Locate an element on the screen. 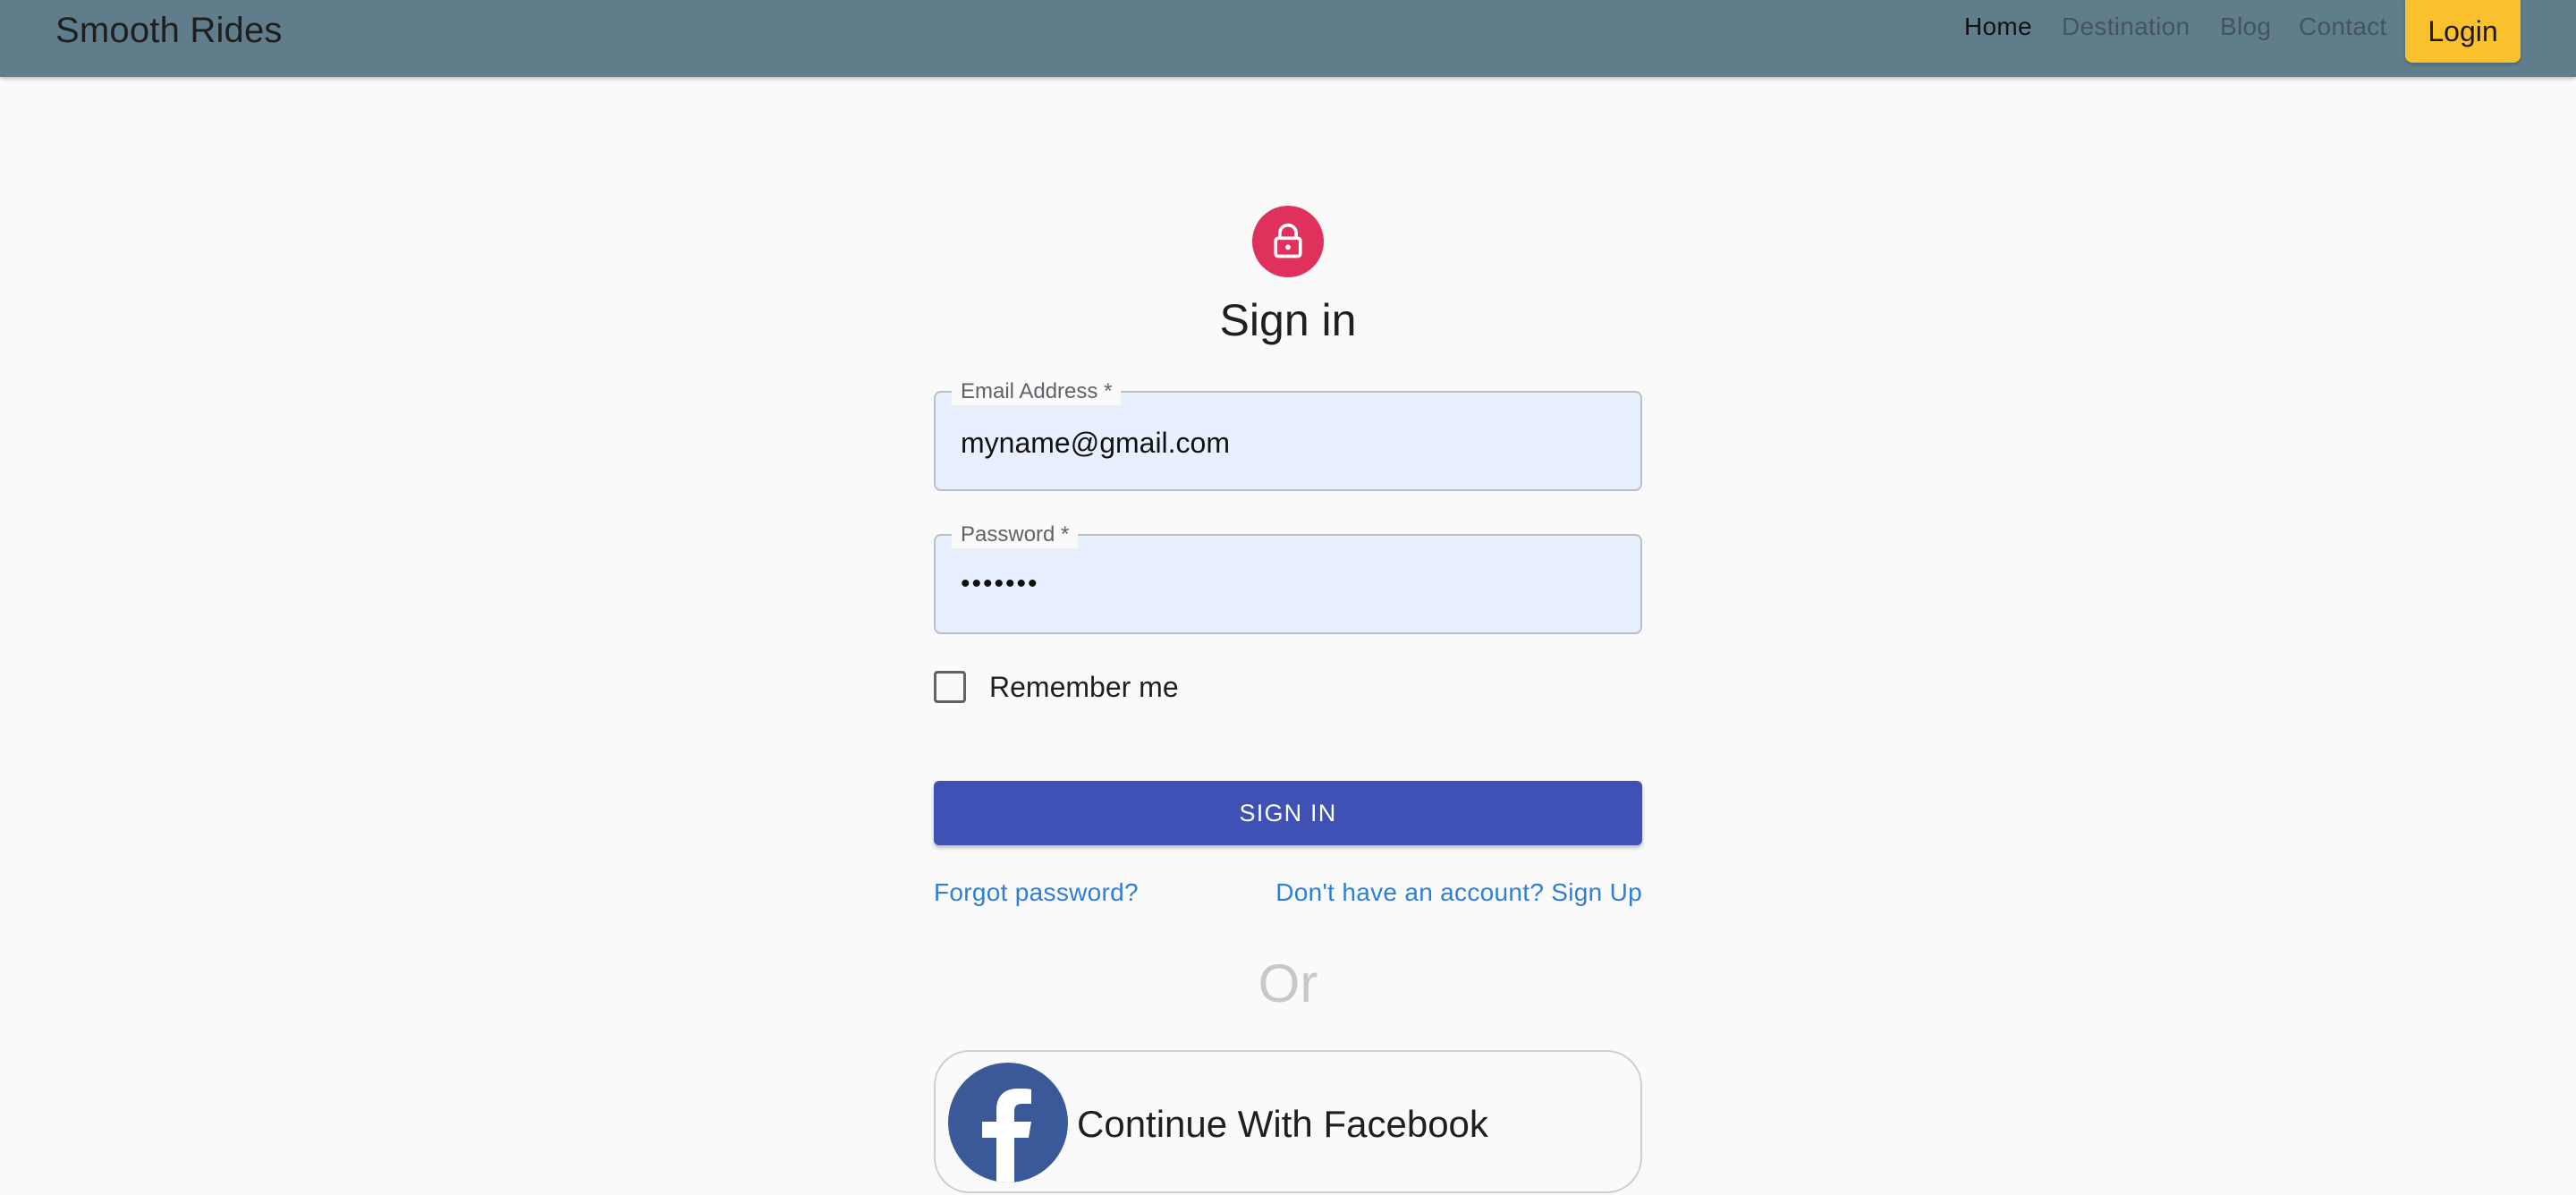  lock-avatar is located at coordinates (1288, 241).